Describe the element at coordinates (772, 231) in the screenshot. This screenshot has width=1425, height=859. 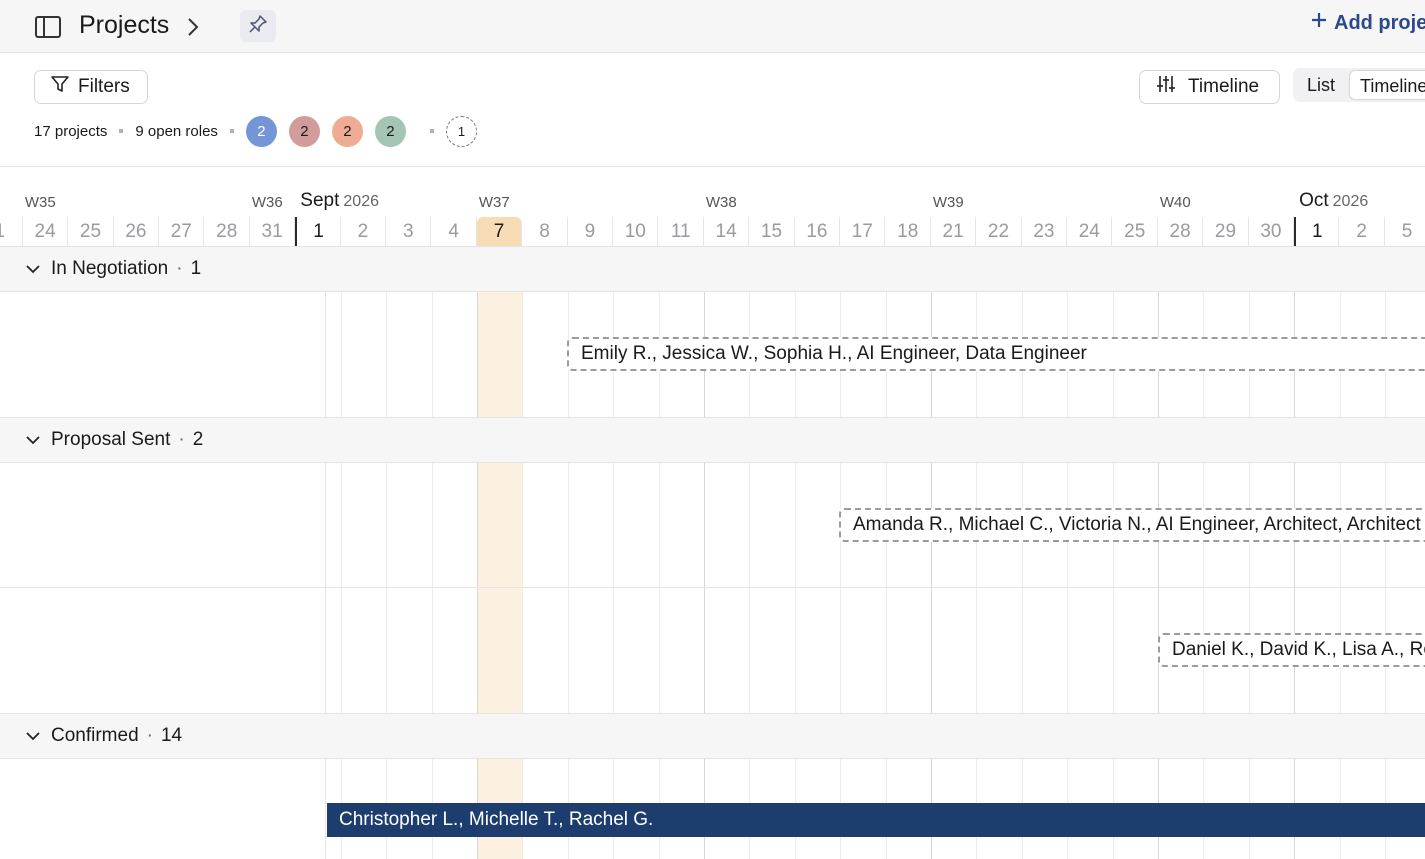
I see `day-cell: 15` at that location.